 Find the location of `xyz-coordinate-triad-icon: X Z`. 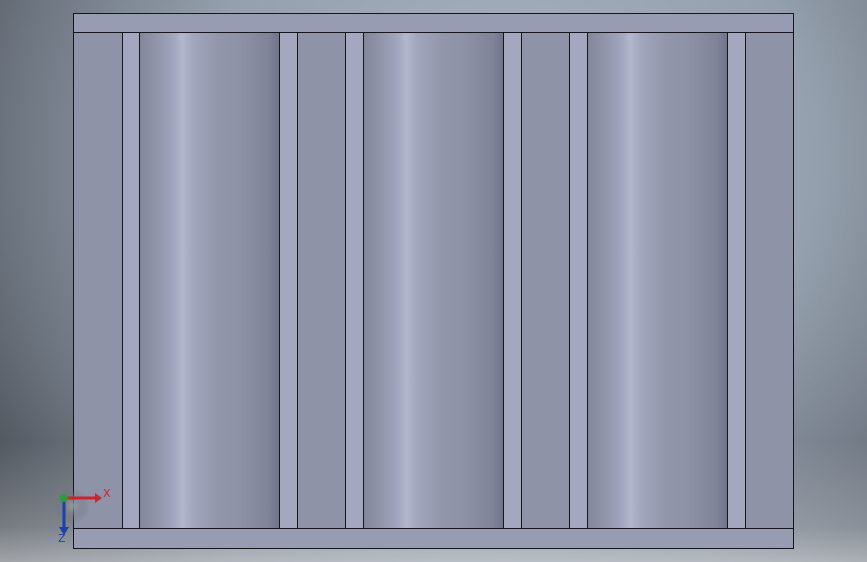

xyz-coordinate-triad-icon: X Z is located at coordinates (85, 515).